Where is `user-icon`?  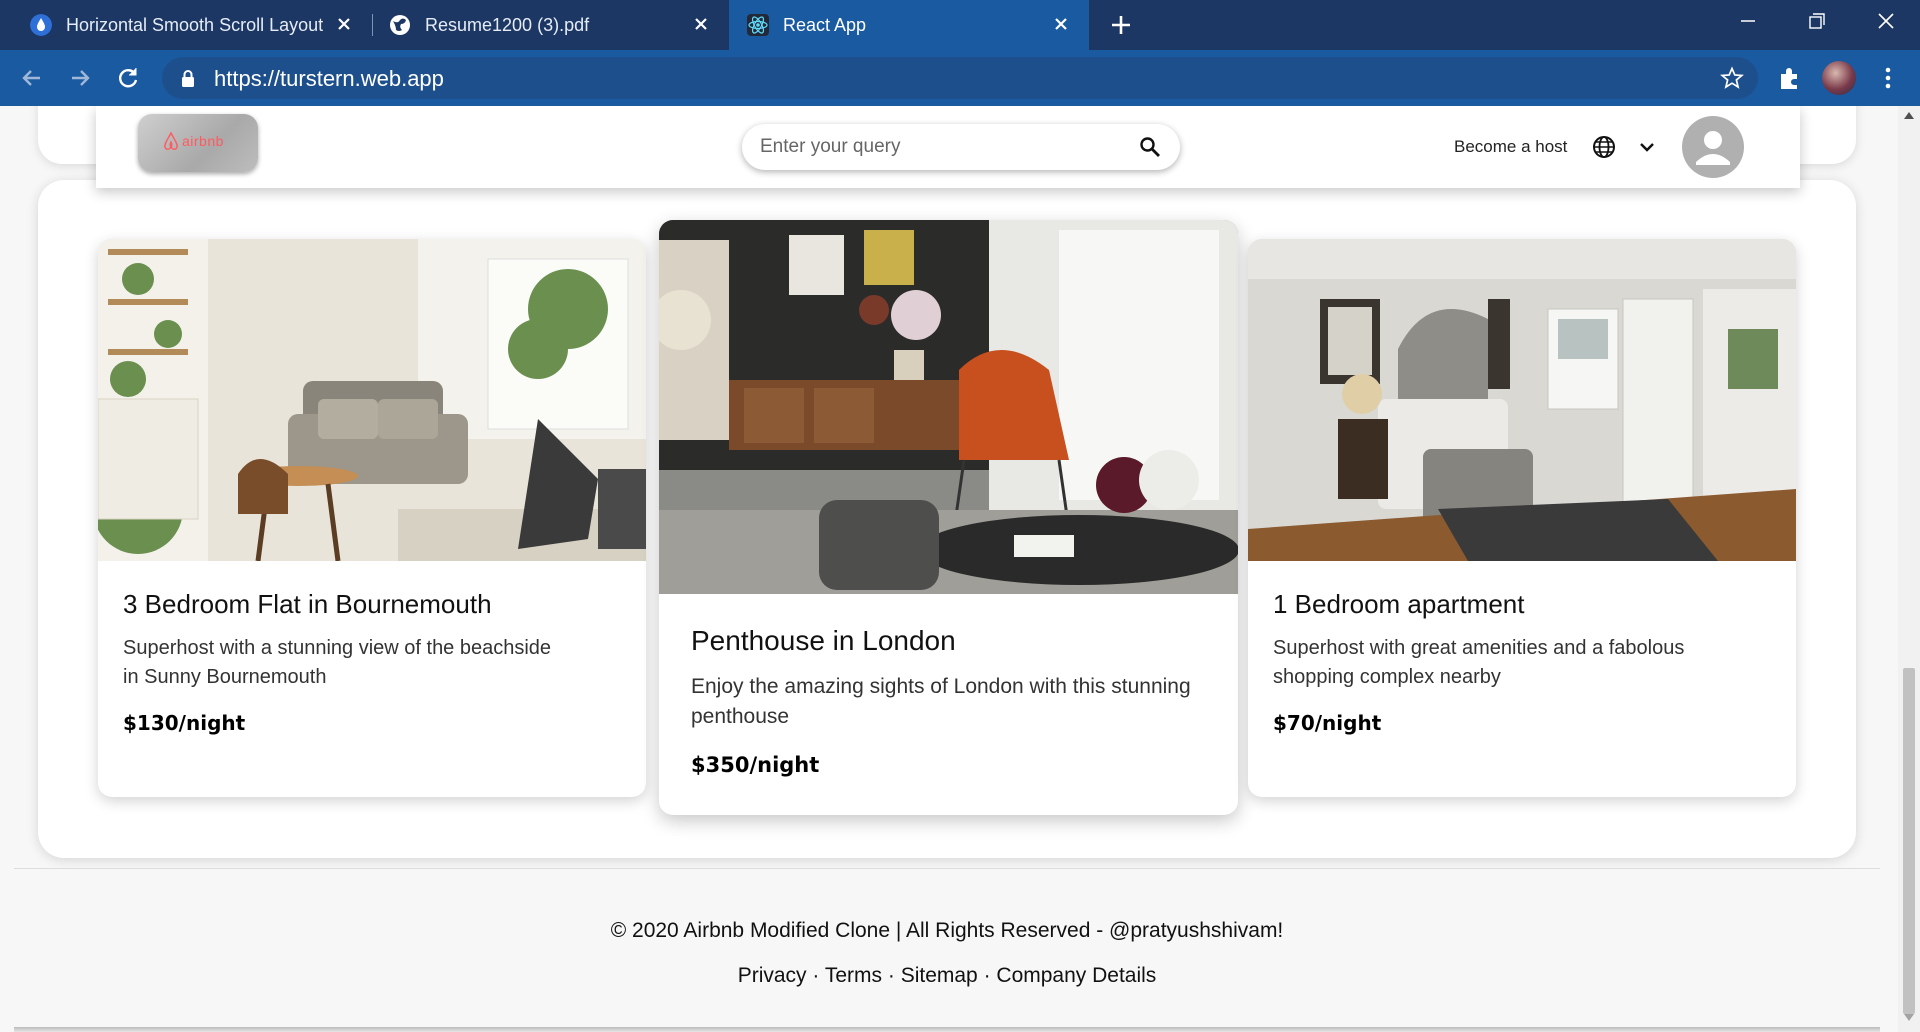
user-icon is located at coordinates (1713, 148).